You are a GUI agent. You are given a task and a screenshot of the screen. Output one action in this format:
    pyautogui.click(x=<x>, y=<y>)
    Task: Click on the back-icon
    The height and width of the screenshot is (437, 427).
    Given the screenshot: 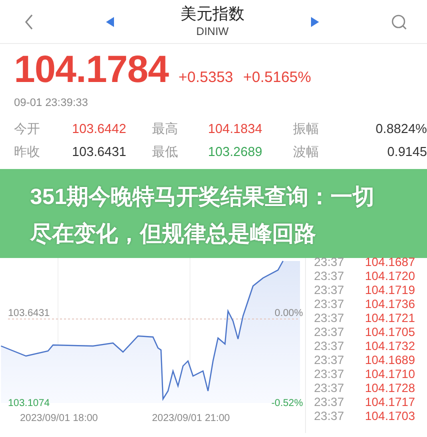 What is the action you would take?
    pyautogui.click(x=29, y=22)
    